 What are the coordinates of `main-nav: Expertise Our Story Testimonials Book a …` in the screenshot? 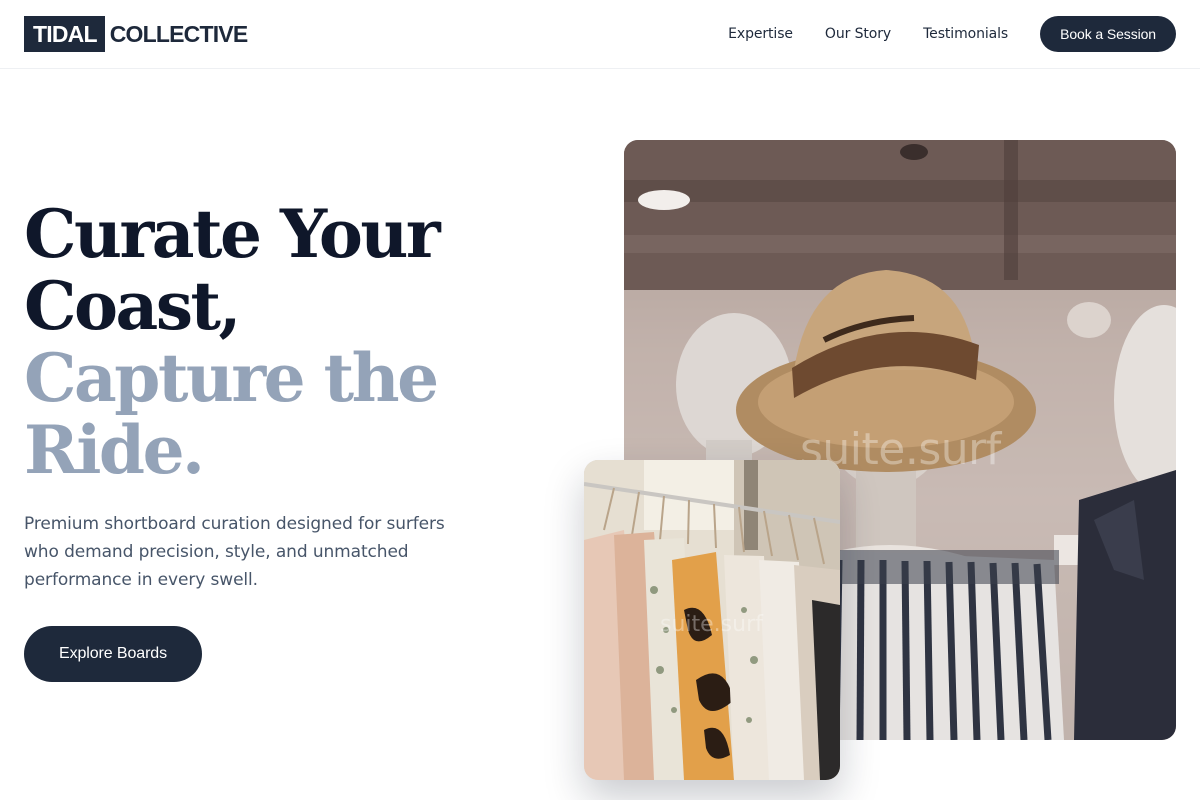 It's located at (952, 34).